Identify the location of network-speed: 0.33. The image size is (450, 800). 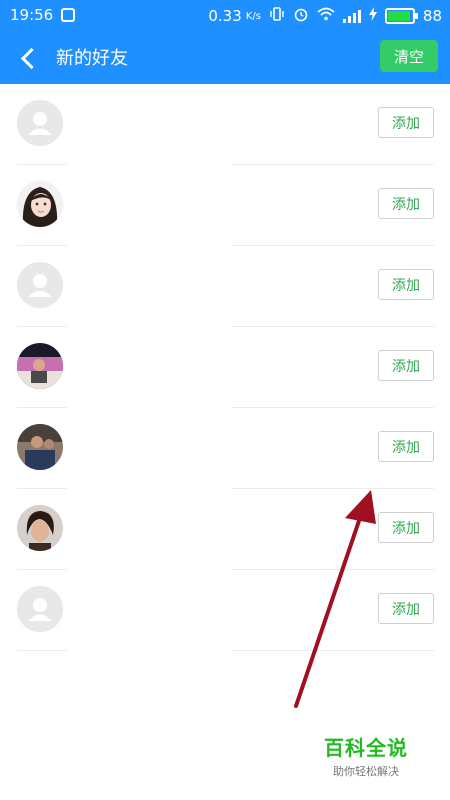
(225, 16).